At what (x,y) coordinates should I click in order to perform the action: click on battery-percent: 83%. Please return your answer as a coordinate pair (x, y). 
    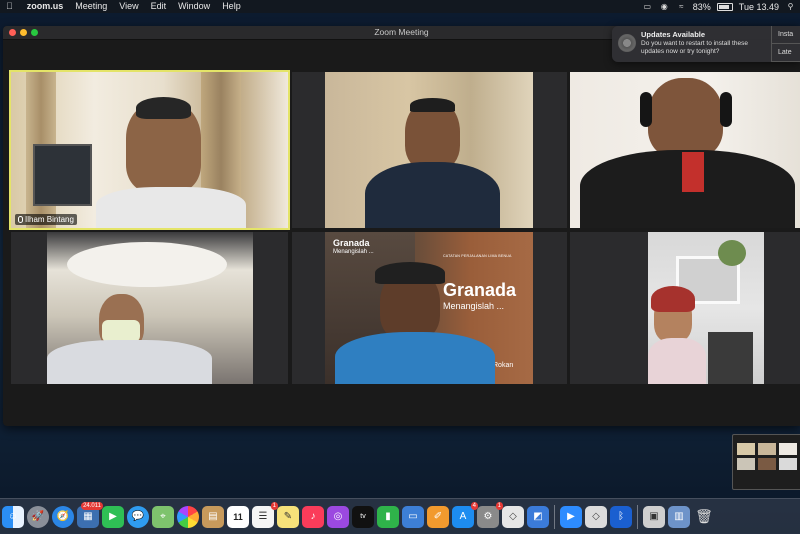
    Looking at the image, I should click on (702, 7).